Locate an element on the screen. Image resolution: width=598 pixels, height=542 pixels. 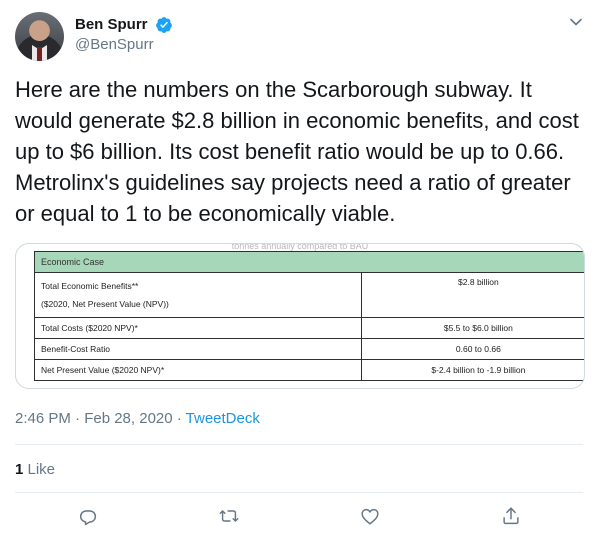
tweet-timestamp: 2:46 PM · Feb 28, 2020 · TweetDeck is located at coordinates (137, 419).